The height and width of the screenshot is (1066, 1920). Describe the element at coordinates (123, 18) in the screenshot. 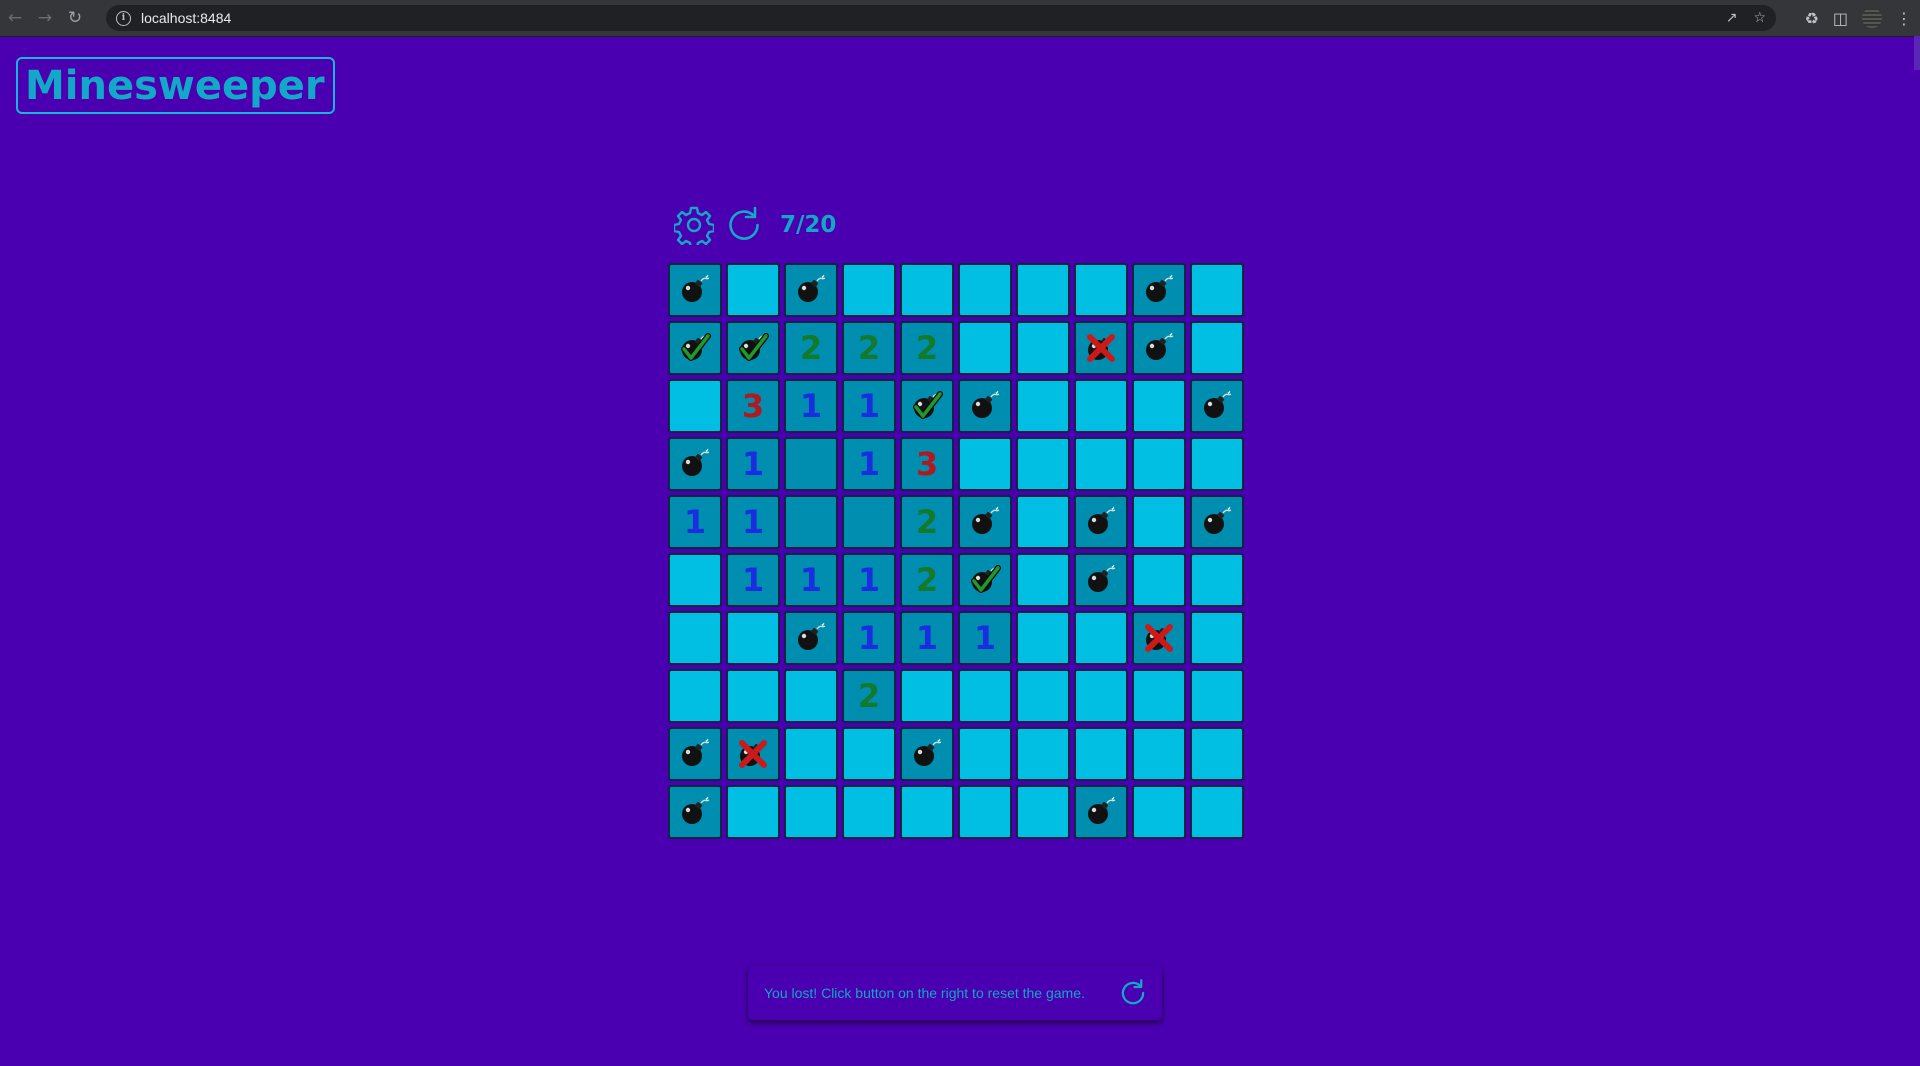

I see `info-icon: i` at that location.